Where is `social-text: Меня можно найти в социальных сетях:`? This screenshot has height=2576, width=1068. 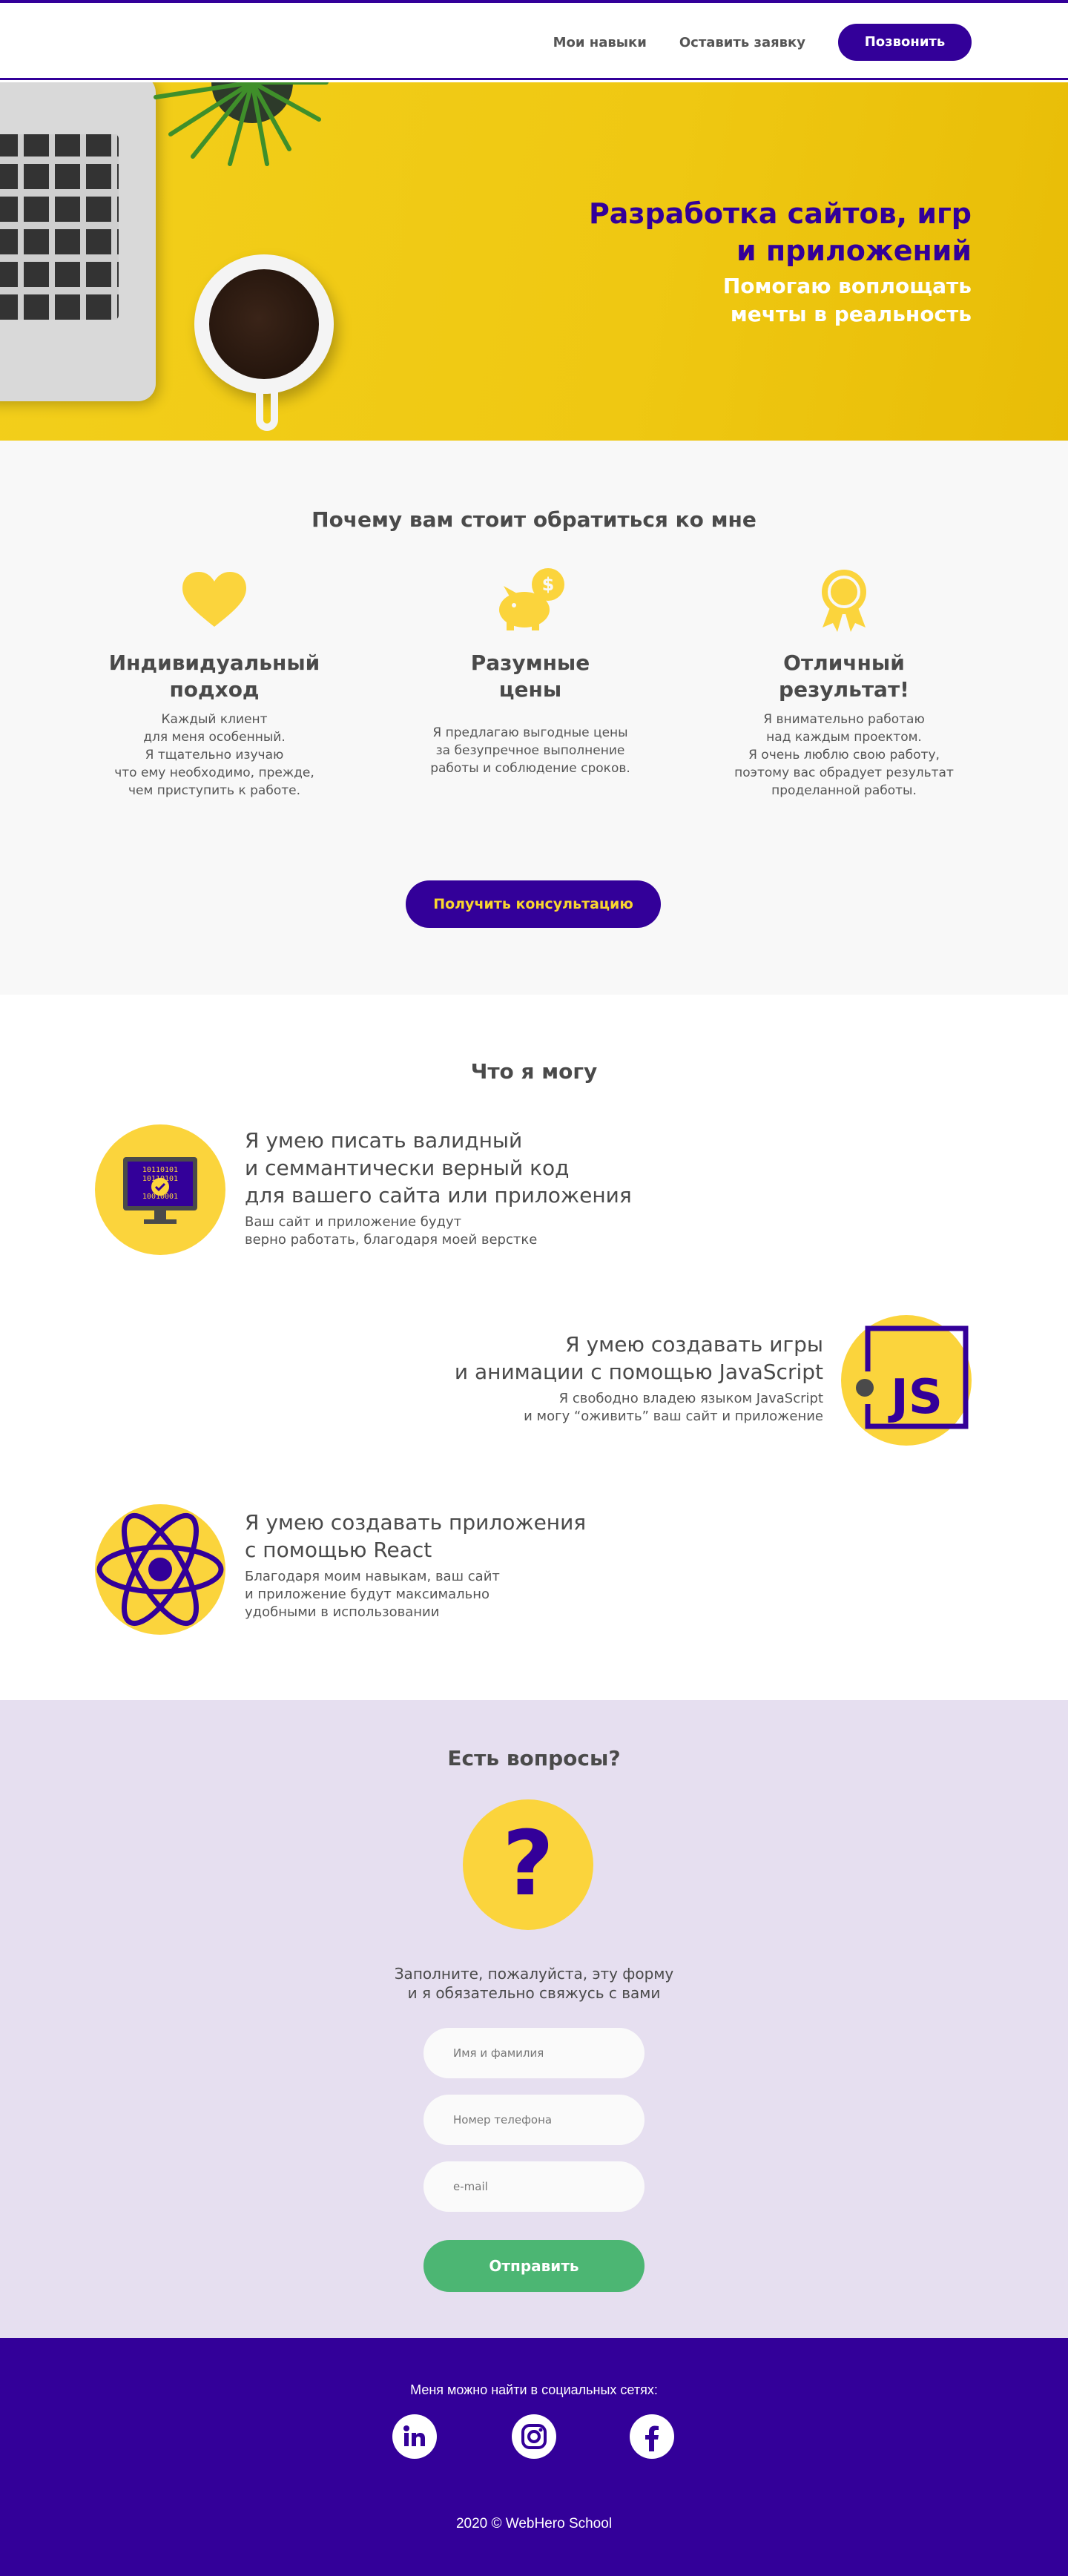
social-text: Меня можно найти в социальных сетях: is located at coordinates (534, 2389).